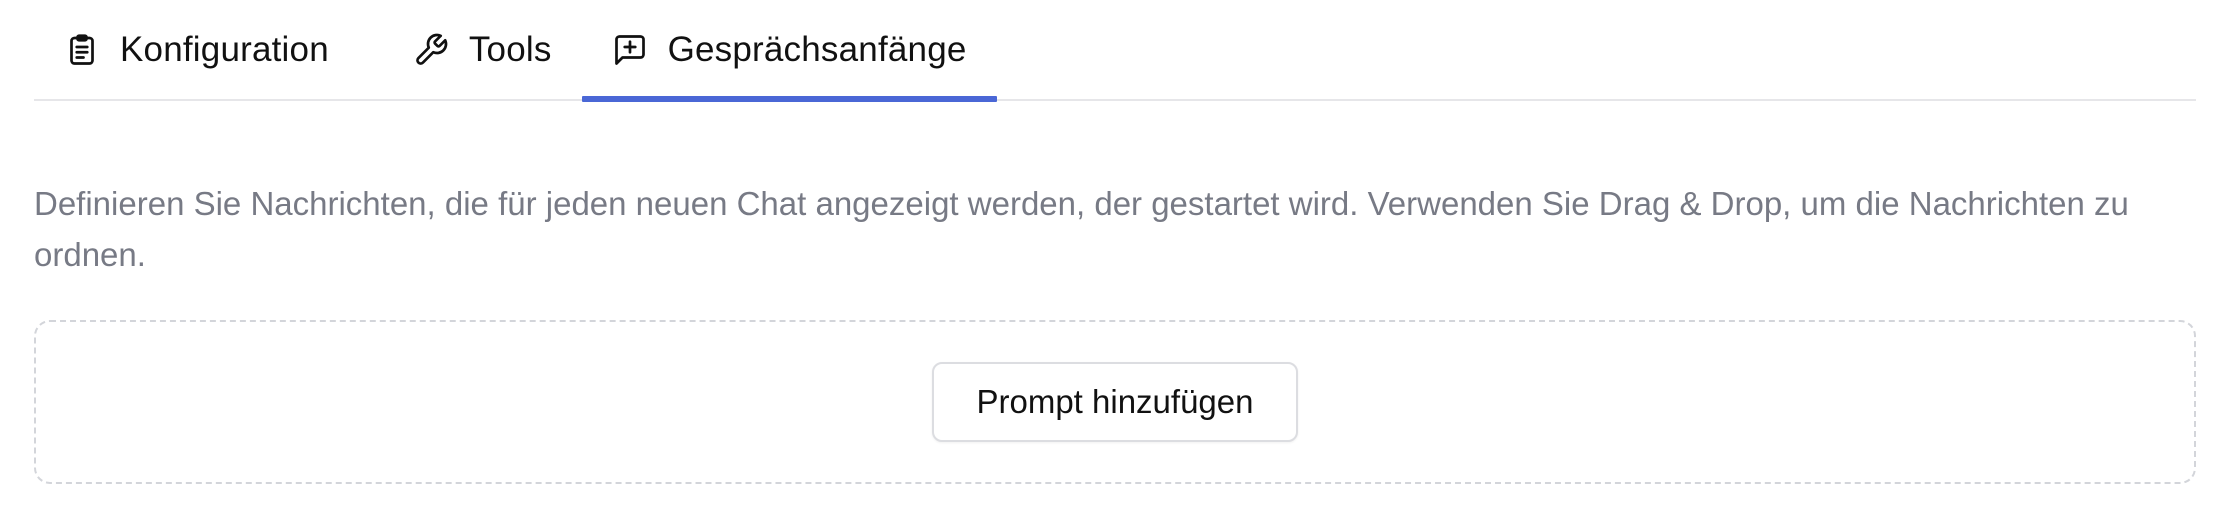 The image size is (2230, 522). I want to click on wrench-icon, so click(431, 50).